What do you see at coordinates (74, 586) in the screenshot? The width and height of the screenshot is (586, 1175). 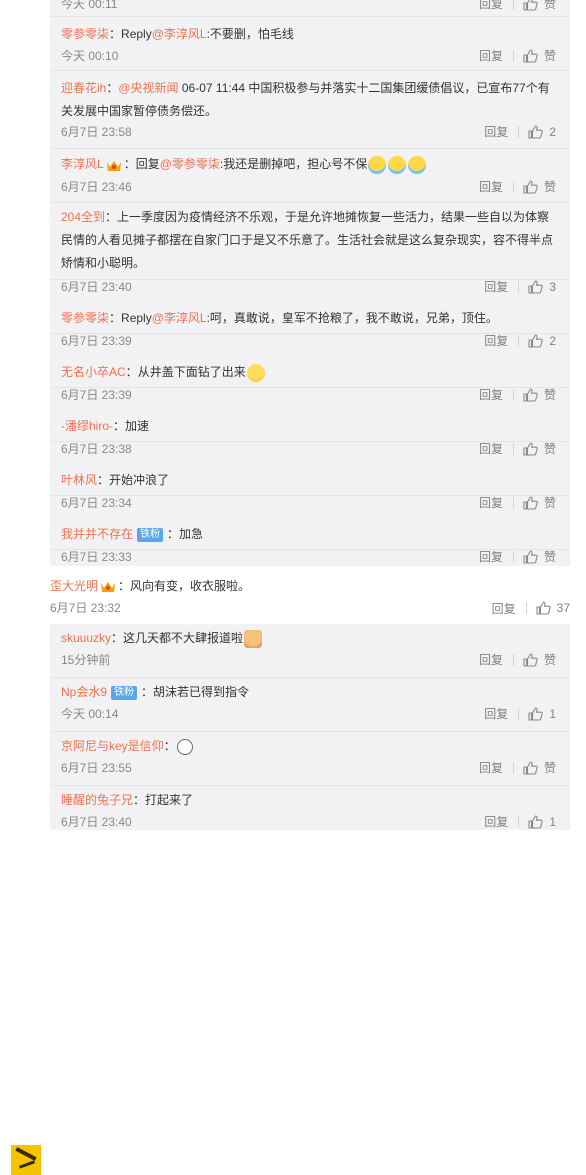 I see `comment-username: 歪大光明` at bounding box center [74, 586].